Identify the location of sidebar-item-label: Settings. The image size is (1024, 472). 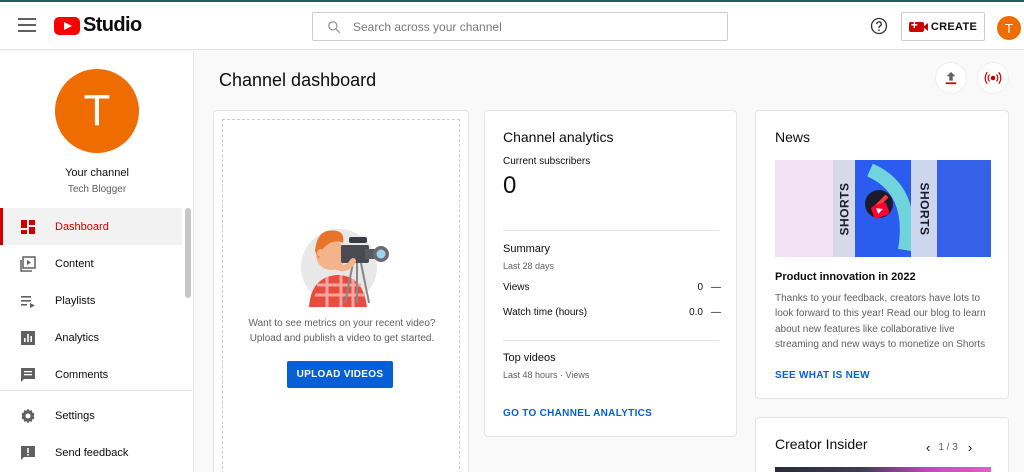
(75, 415).